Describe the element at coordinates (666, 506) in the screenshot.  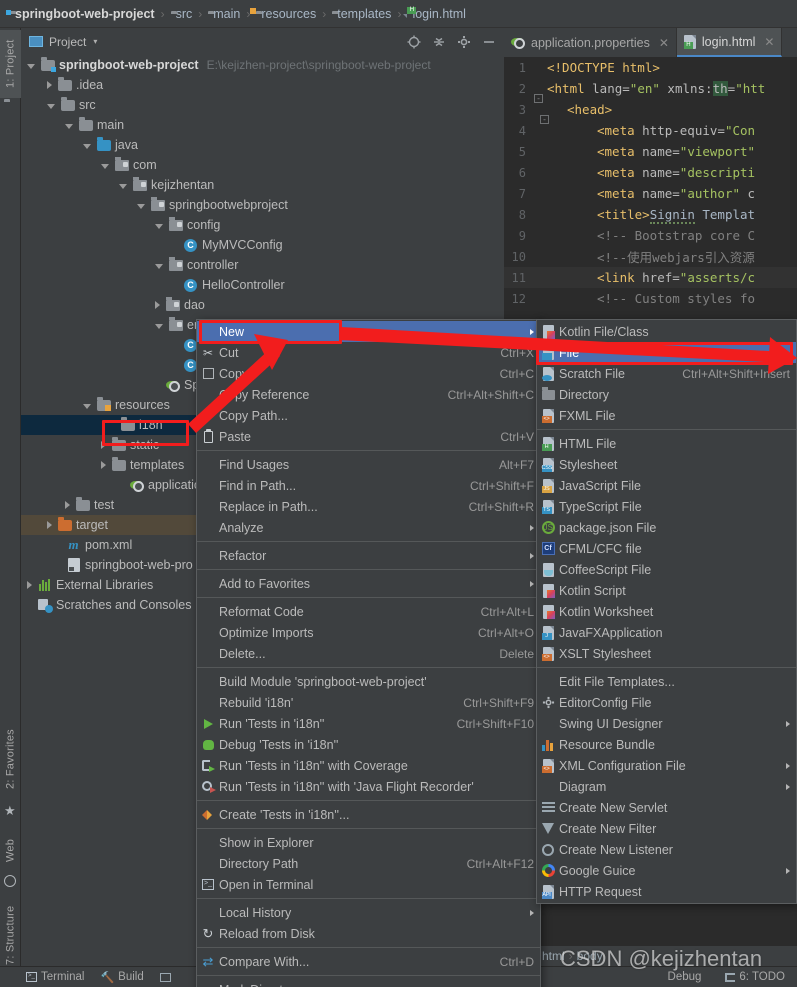
I see `submenu-item-typescript-file: TS TypeScript File` at that location.